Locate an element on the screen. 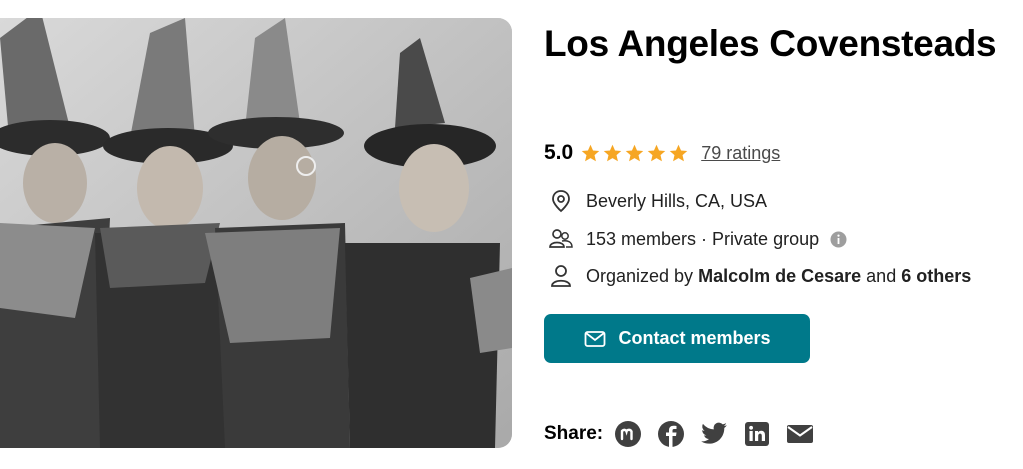 The width and height of the screenshot is (1023, 469). organizer-name: Malcolm de Cesare is located at coordinates (779, 276).